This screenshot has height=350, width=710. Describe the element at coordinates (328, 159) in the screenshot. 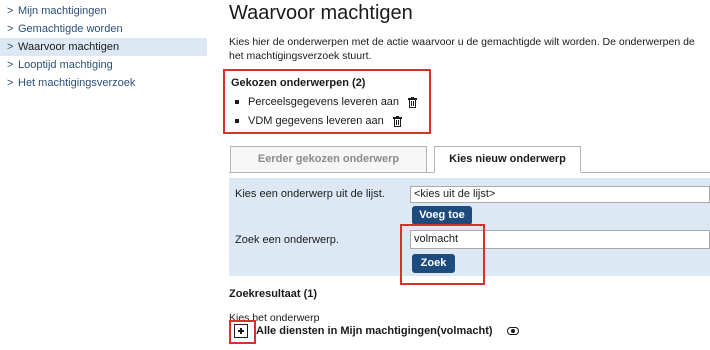

I see `tab-eerder-gekozen: Eerder gekozen onderwerp` at that location.